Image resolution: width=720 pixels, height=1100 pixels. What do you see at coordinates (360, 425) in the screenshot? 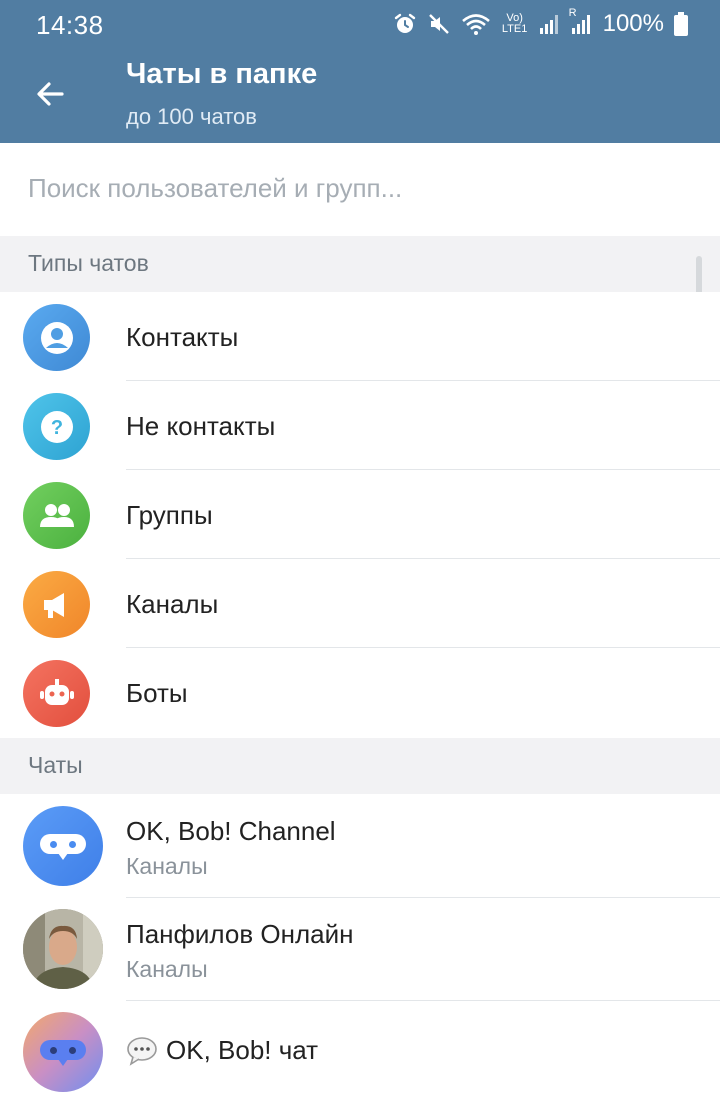
I see `chat-type-non-contacts: ? Не контакты` at bounding box center [360, 425].